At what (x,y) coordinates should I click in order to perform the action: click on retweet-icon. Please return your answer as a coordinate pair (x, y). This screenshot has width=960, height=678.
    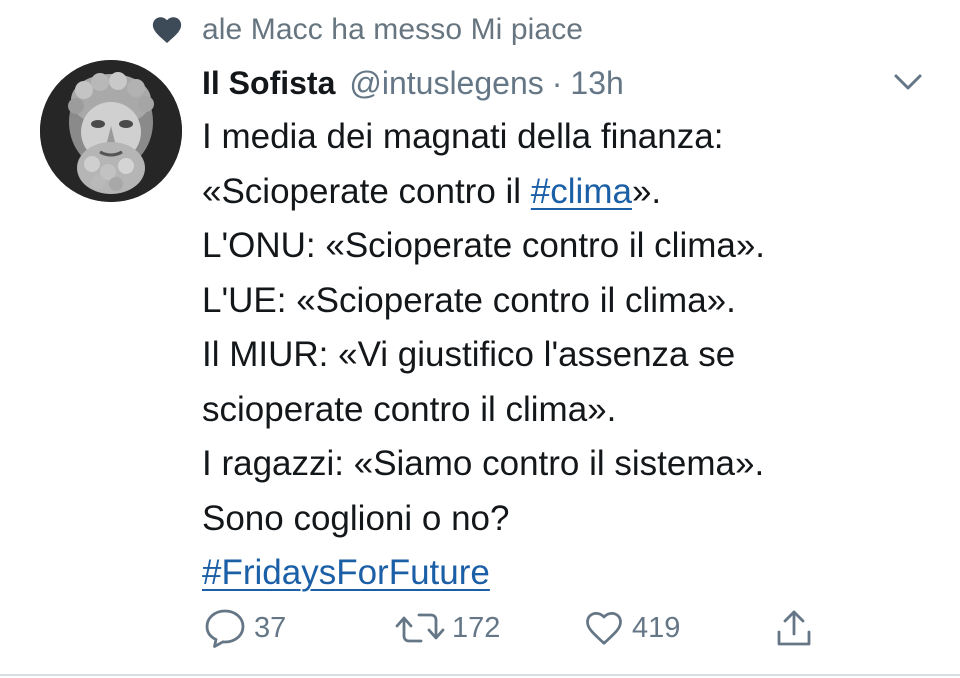
    Looking at the image, I should click on (420, 628).